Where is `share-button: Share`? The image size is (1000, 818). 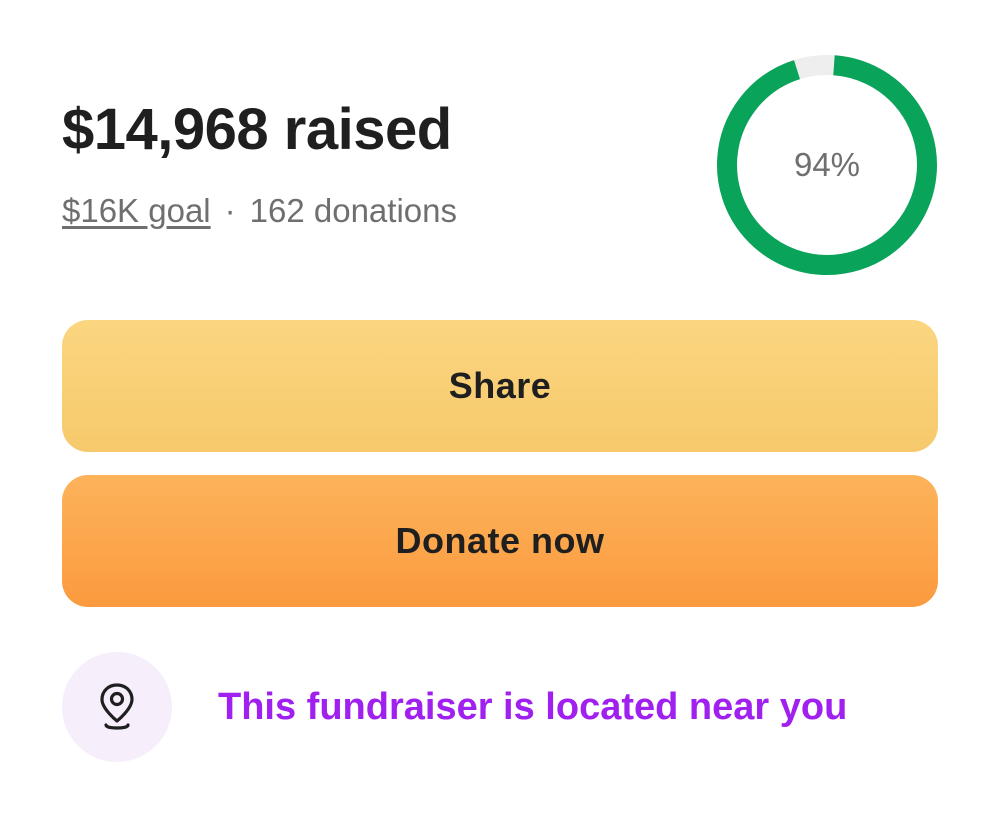
share-button: Share is located at coordinates (500, 386).